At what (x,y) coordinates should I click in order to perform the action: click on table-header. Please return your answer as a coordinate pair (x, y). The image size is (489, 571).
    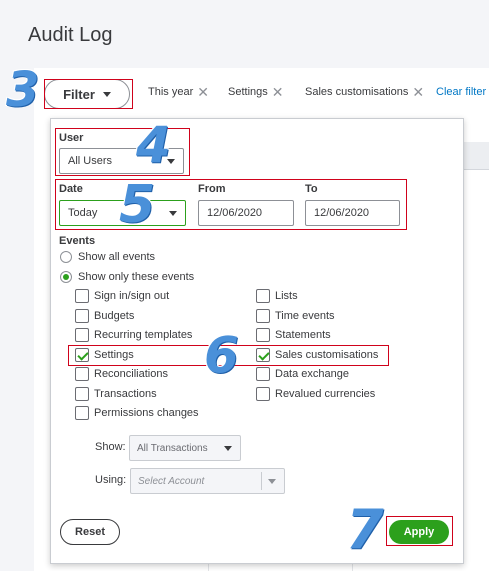
    Looking at the image, I should click on (476, 156).